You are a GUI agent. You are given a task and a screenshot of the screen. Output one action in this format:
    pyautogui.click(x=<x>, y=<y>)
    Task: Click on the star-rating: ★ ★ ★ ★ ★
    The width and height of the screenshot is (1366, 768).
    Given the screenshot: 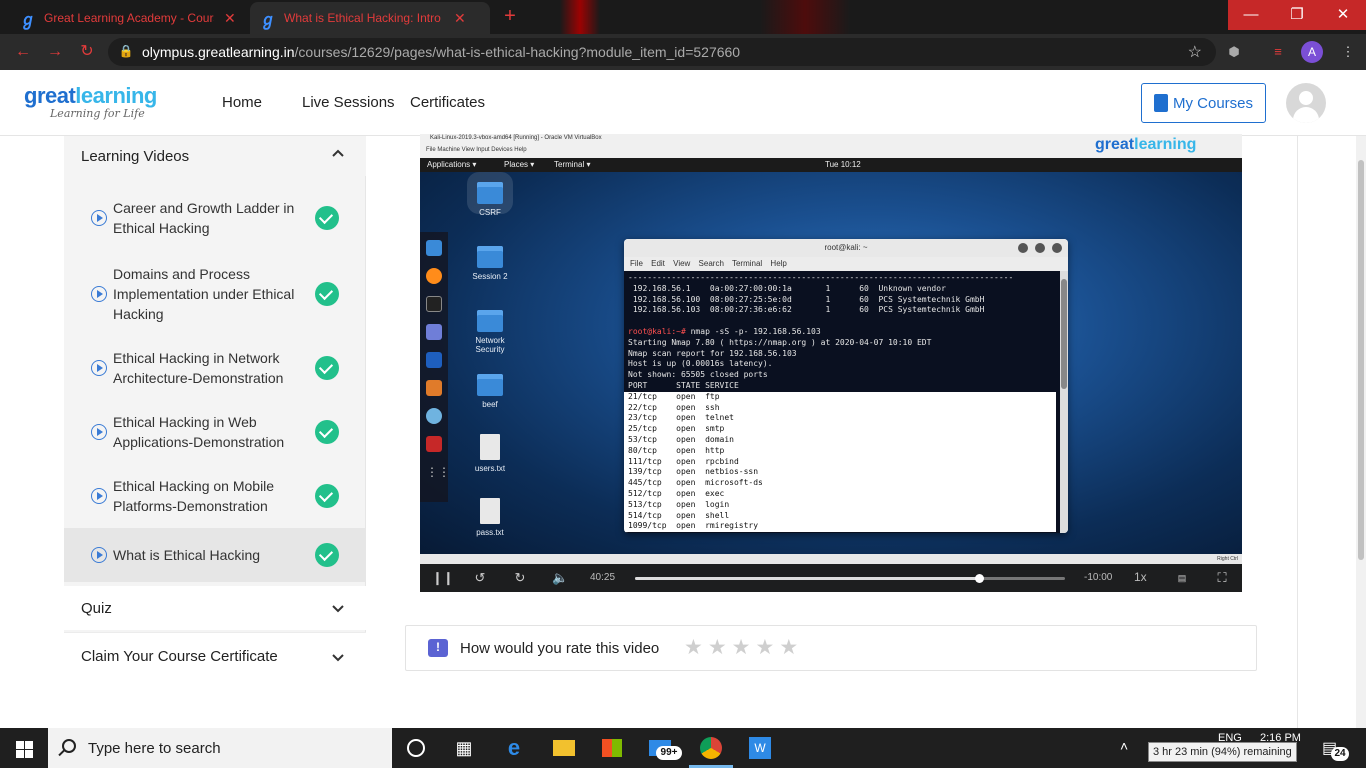 What is the action you would take?
    pyautogui.click(x=741, y=648)
    